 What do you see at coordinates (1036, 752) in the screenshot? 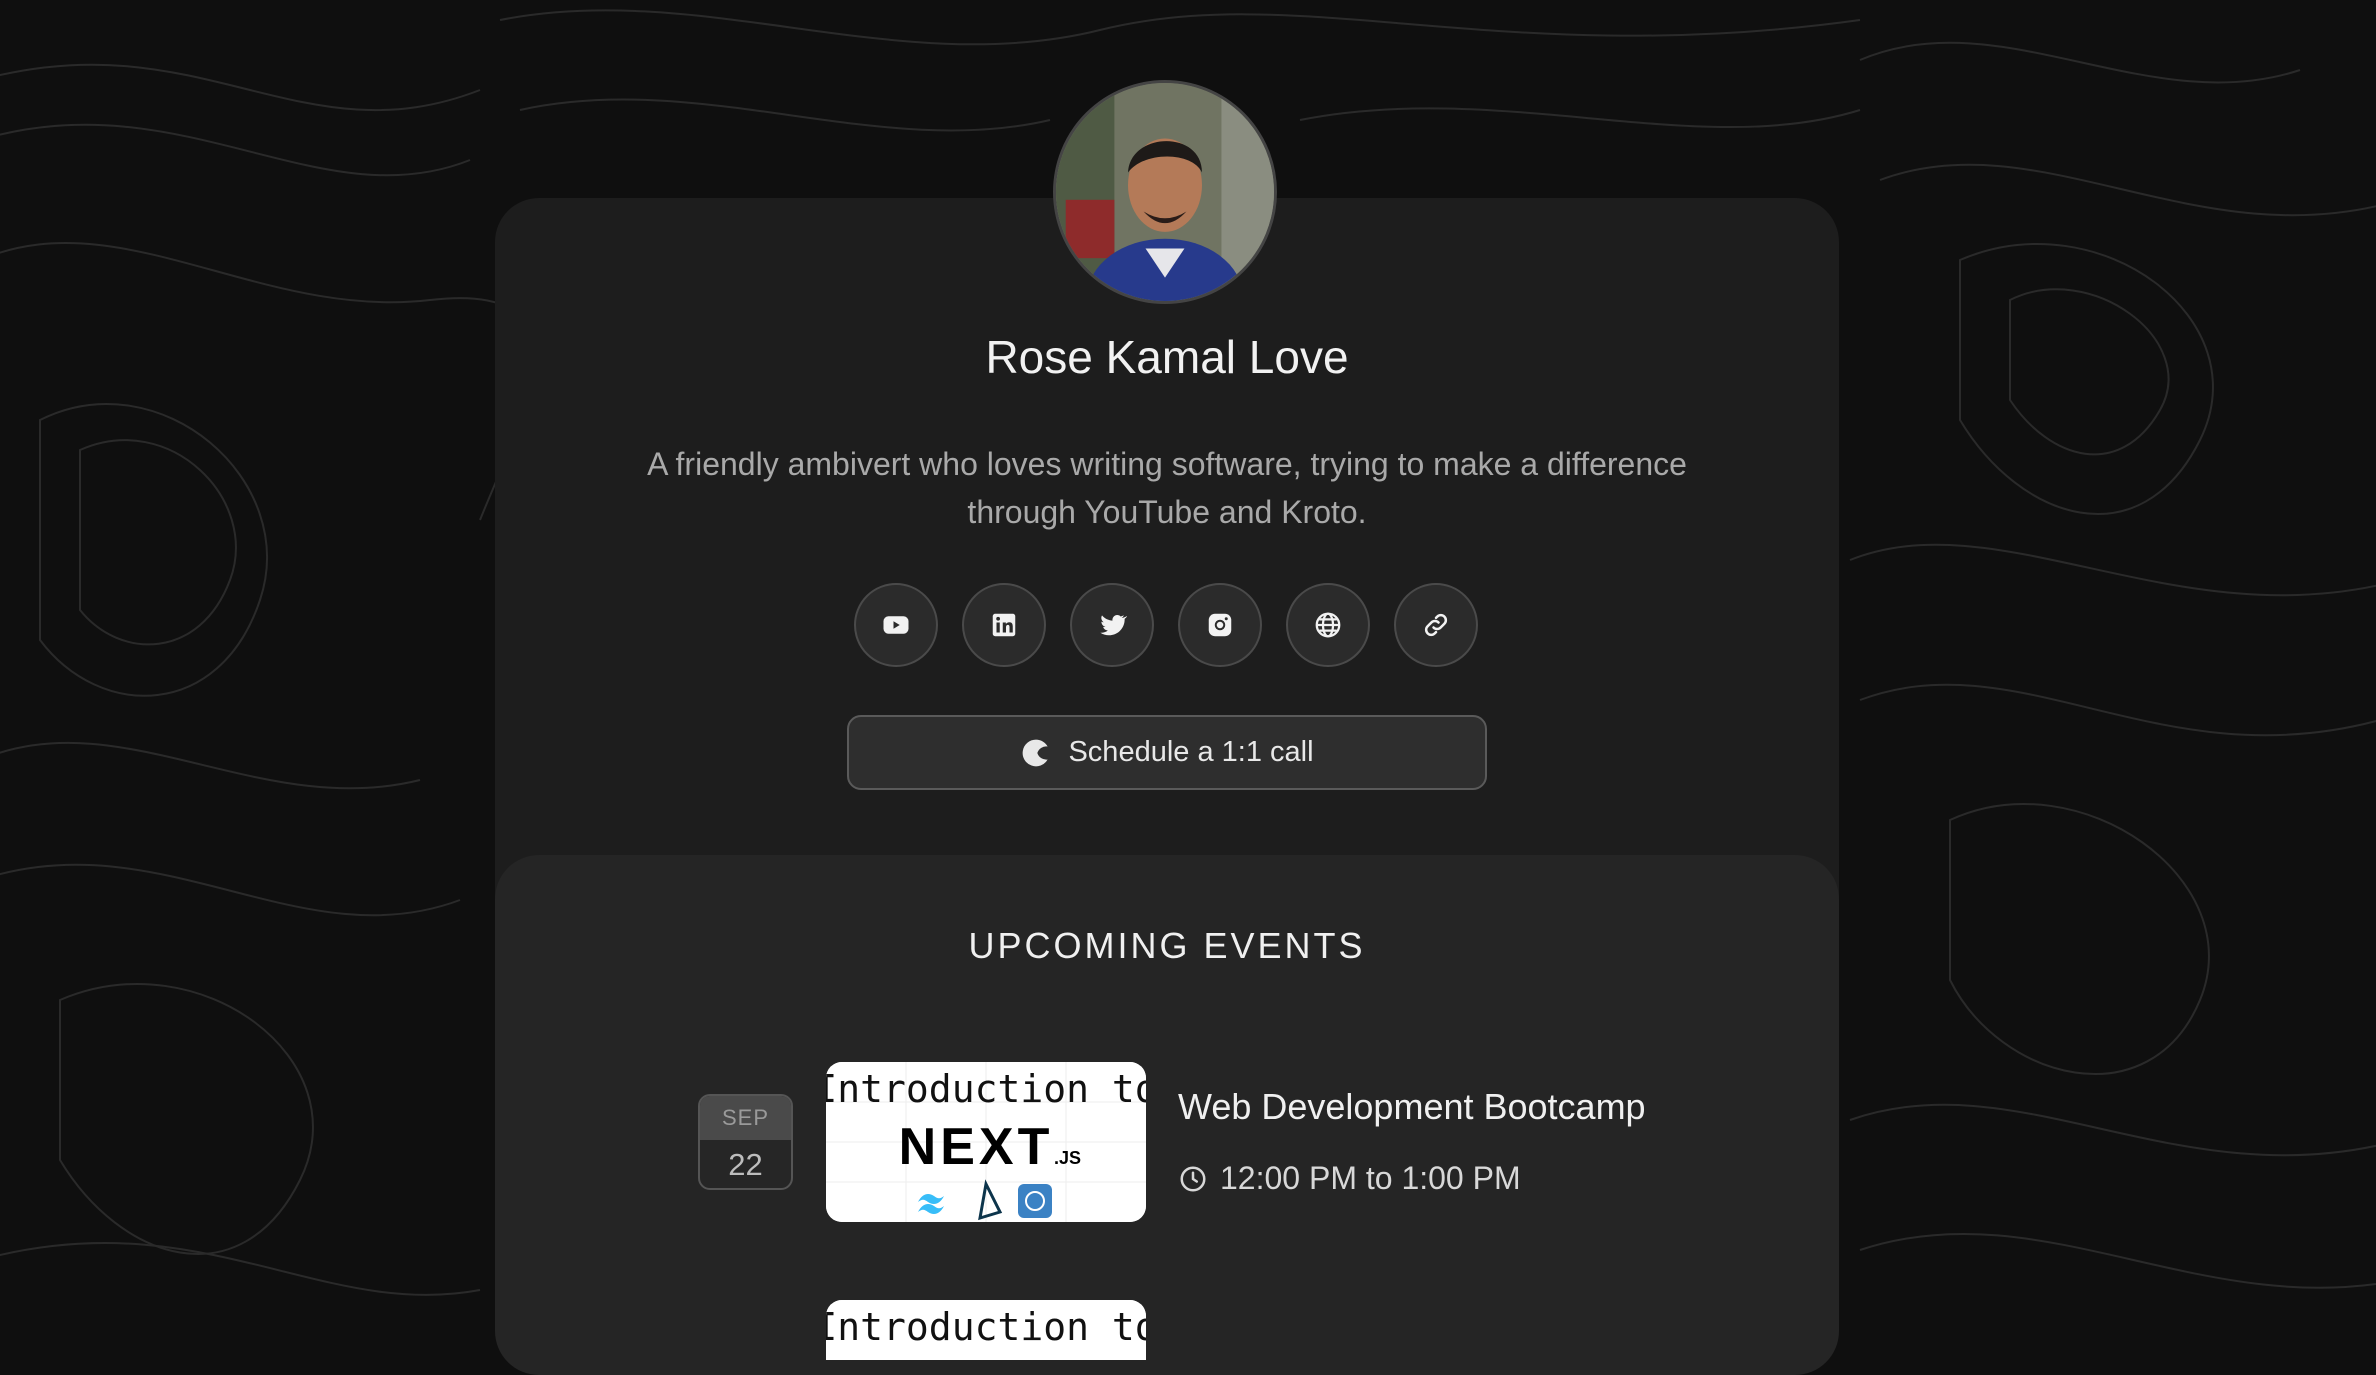
I see `kroto-logo-icon` at bounding box center [1036, 752].